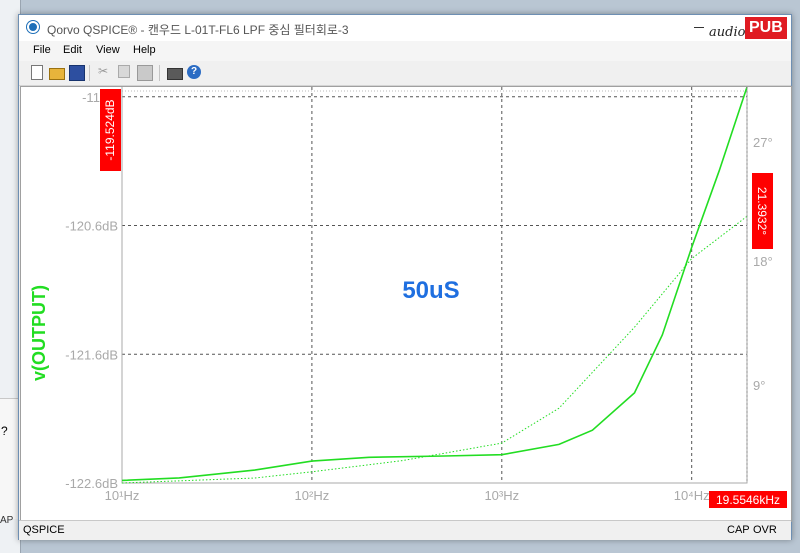  Describe the element at coordinates (748, 500) in the screenshot. I see `cursor-frequency-value: 19.5546kHz` at that location.